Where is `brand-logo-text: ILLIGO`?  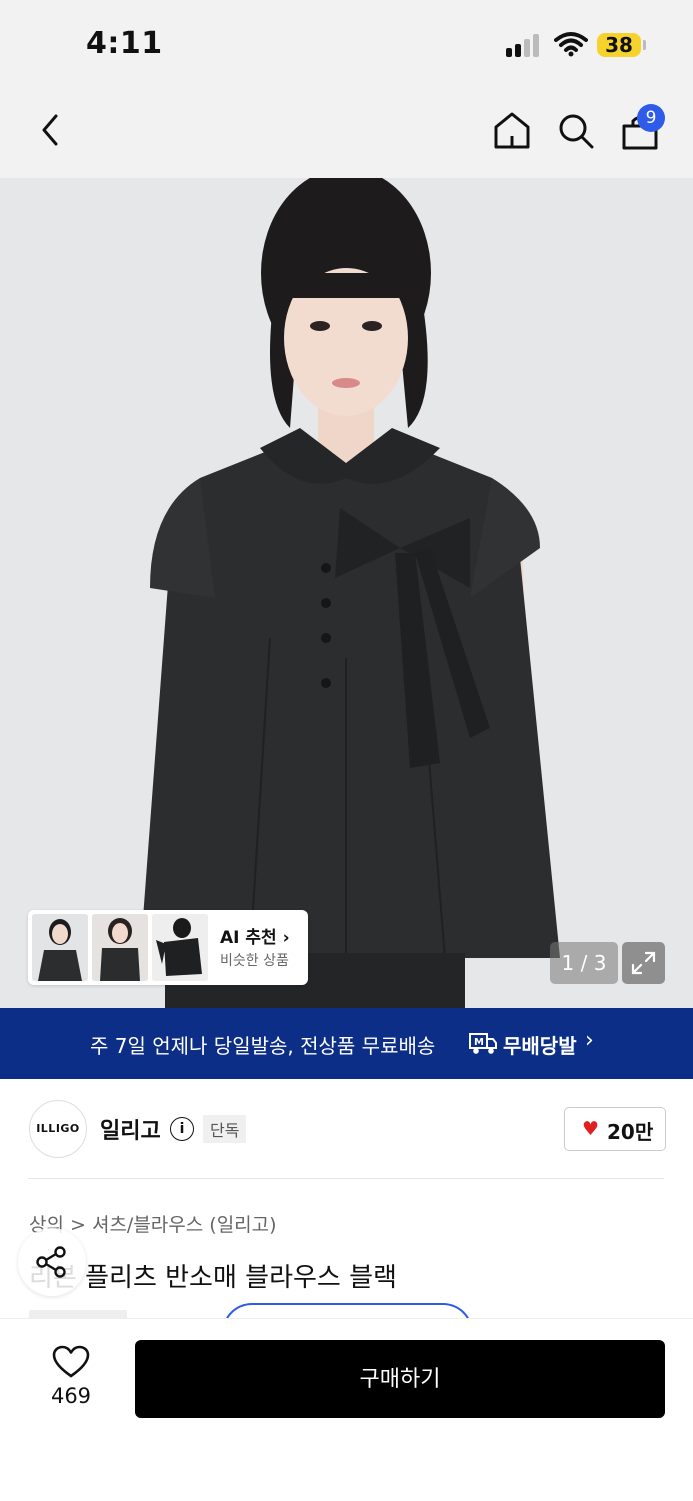
brand-logo-text: ILLIGO is located at coordinates (58, 1128).